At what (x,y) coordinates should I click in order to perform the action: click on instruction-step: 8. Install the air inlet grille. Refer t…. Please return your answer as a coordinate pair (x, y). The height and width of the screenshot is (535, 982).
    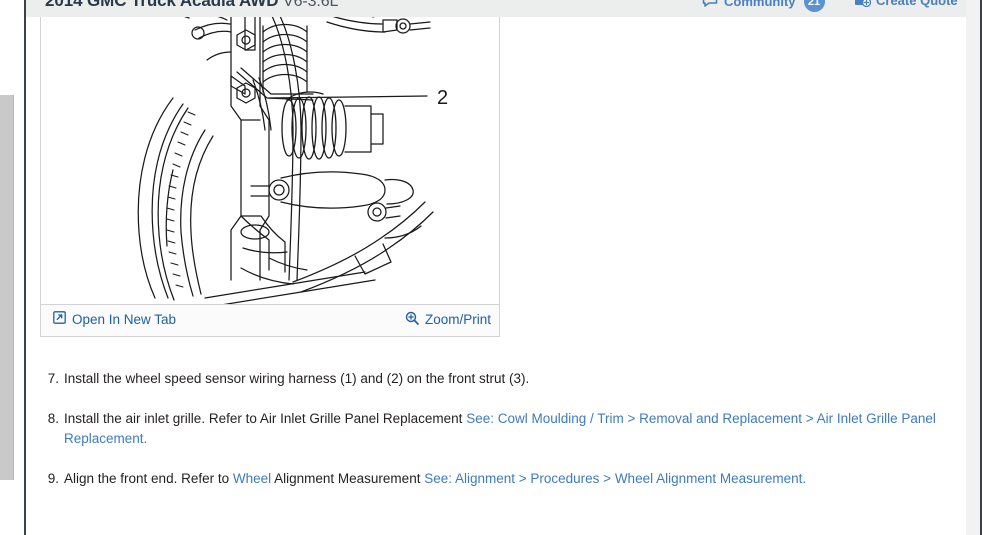
    Looking at the image, I should click on (498, 429).